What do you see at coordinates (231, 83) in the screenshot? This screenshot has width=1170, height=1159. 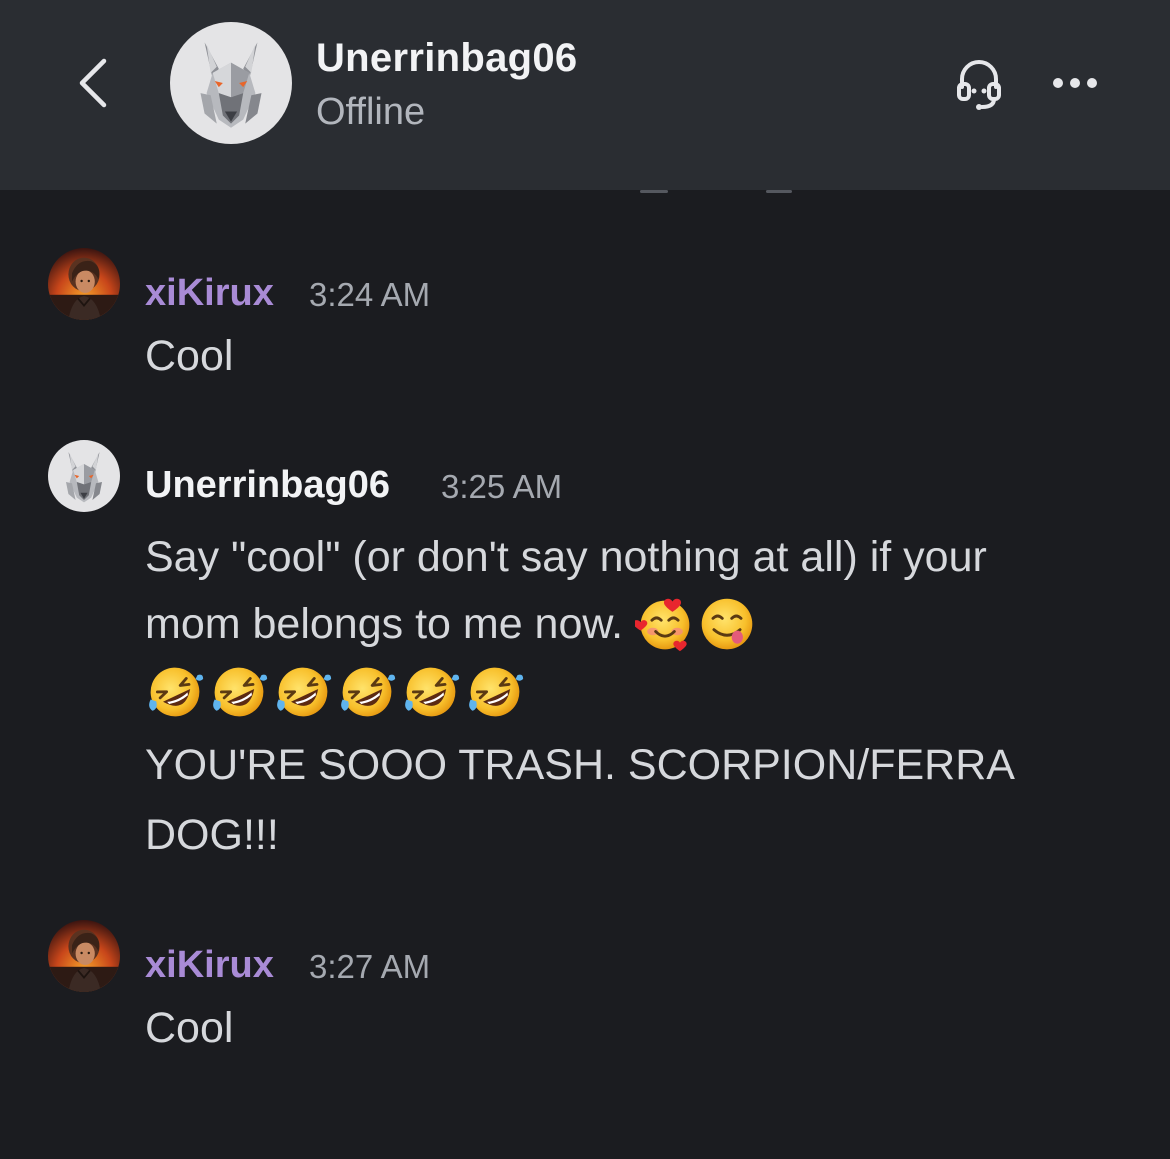 I see `contact-avatar` at bounding box center [231, 83].